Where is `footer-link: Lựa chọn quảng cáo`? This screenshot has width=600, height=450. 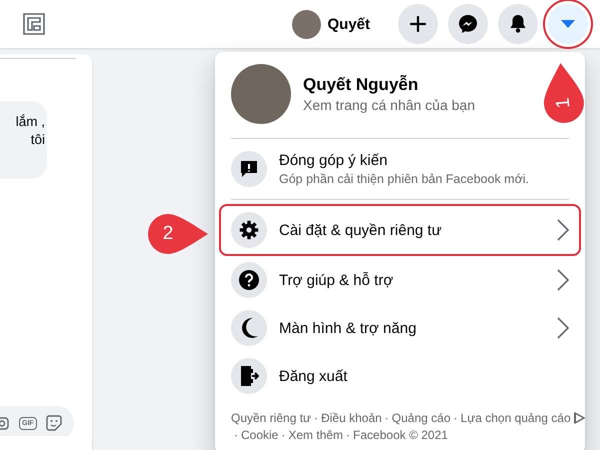
footer-link: Lựa chọn quảng cáo is located at coordinates (515, 418).